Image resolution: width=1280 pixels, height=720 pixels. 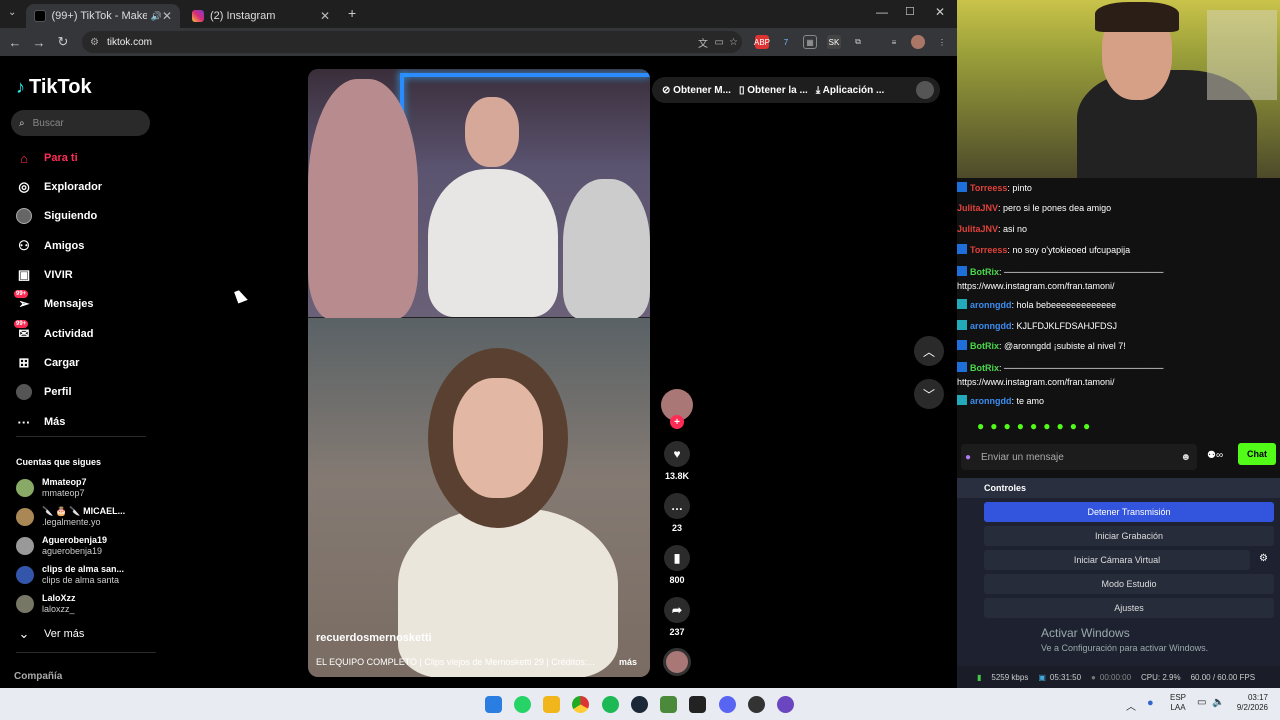 I want to click on profile-avatar, so click(x=925, y=90).